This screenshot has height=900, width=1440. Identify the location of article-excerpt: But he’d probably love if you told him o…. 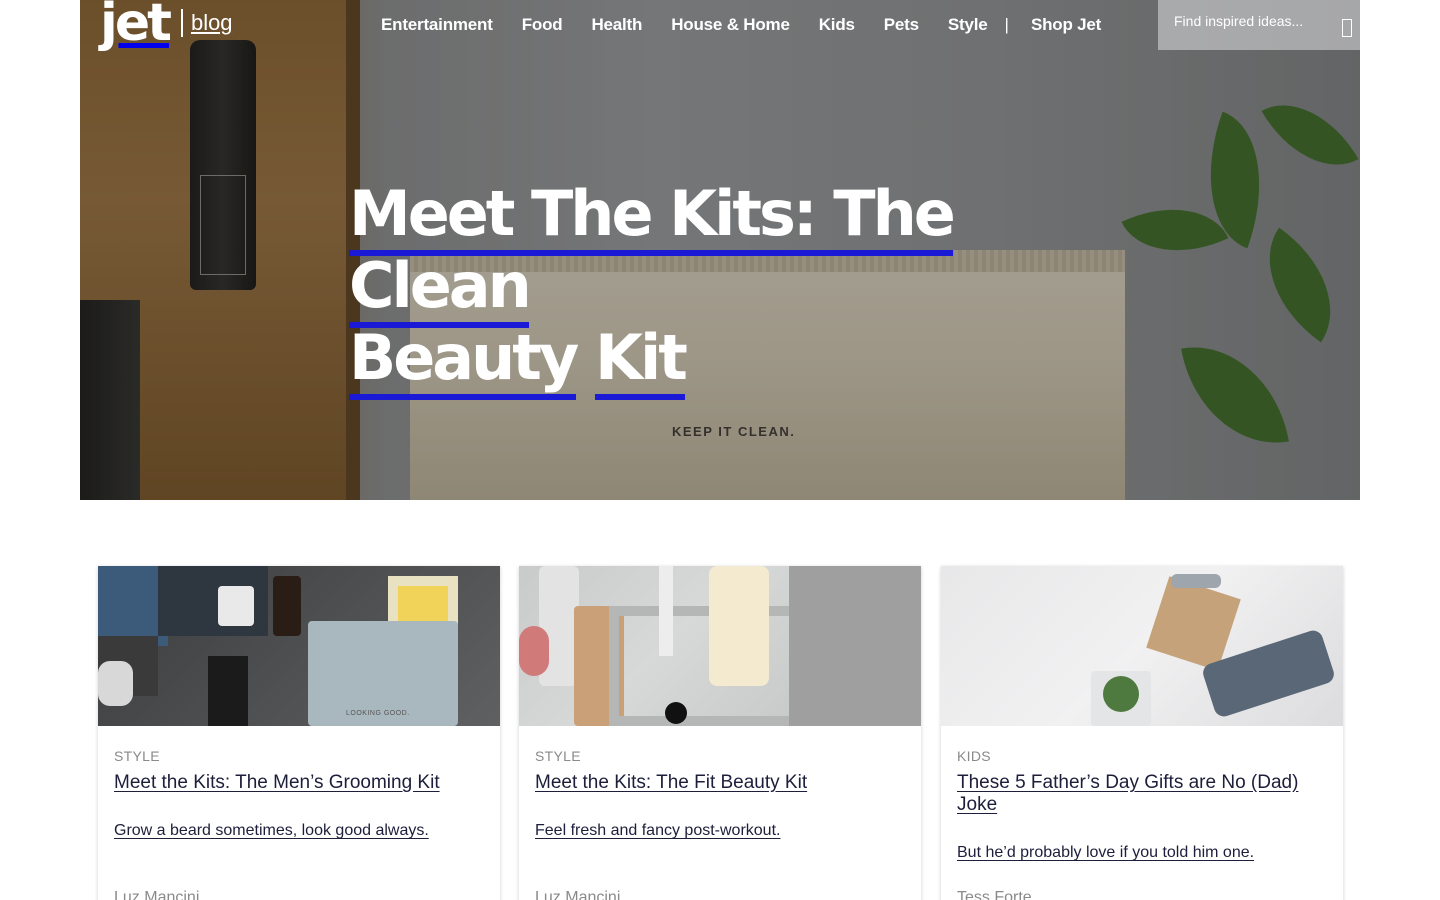
(1105, 853).